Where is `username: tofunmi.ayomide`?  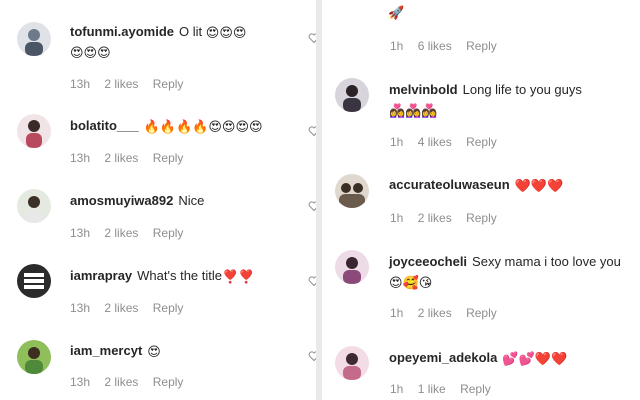
username: tofunmi.ayomide is located at coordinates (122, 31).